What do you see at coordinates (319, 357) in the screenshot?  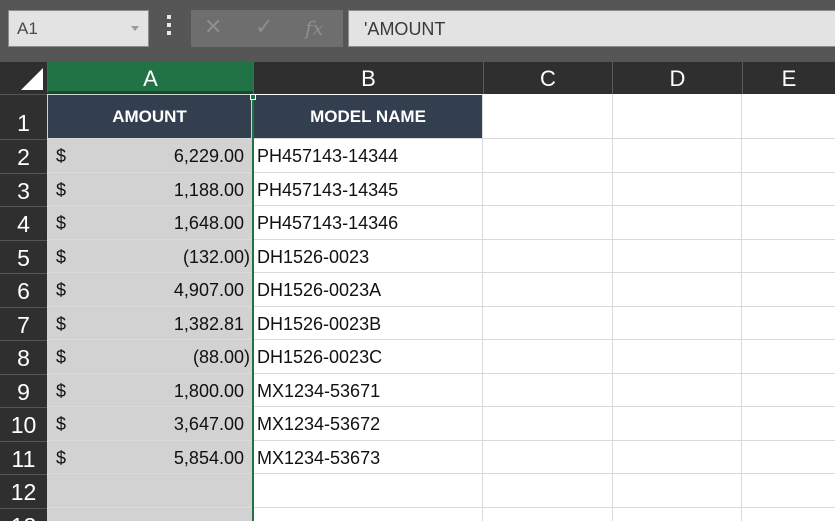 I see `model-cell: DH1526-0023C` at bounding box center [319, 357].